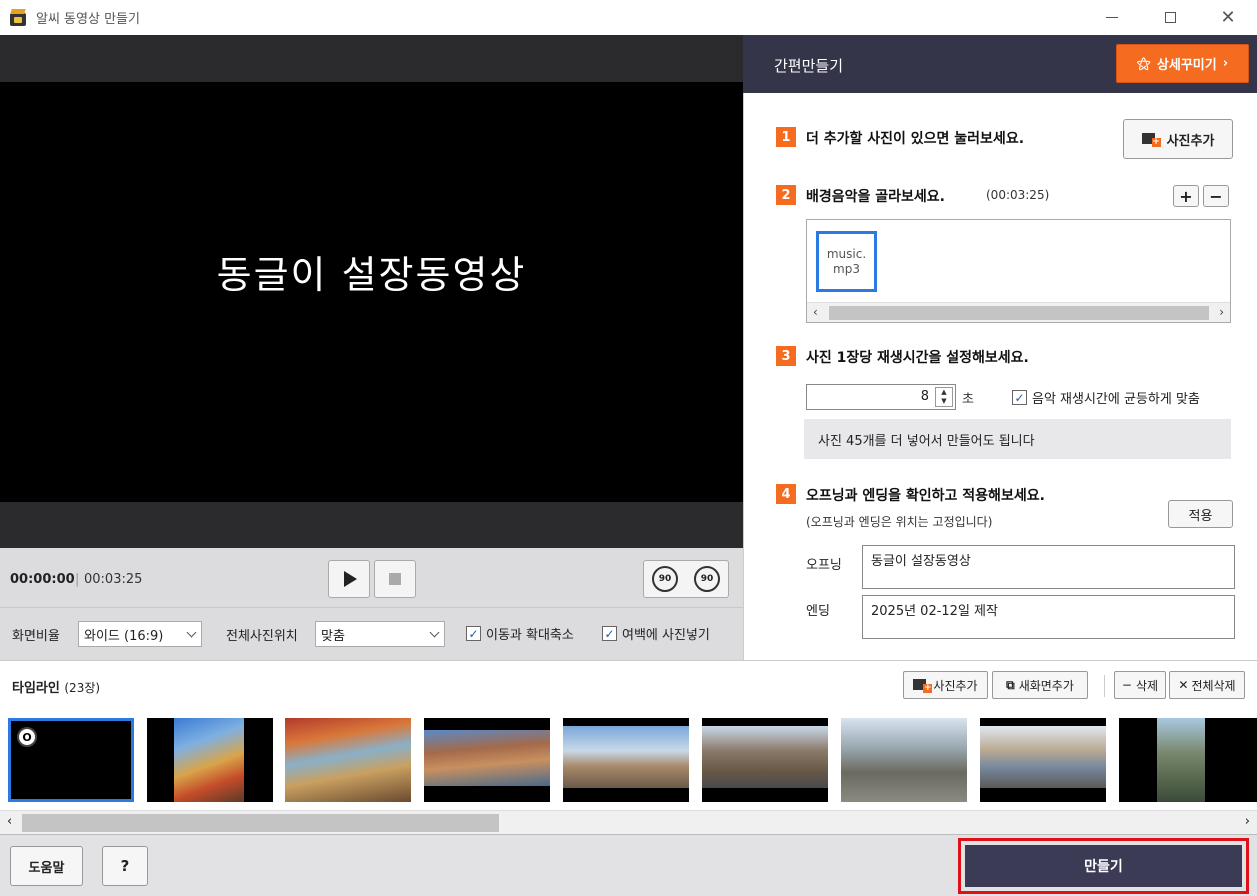 The image size is (1257, 896). What do you see at coordinates (1106, 397) in the screenshot?
I see `fit-music-checkbox: ✓ 음악 재생시간에 균등하게 맞춤` at bounding box center [1106, 397].